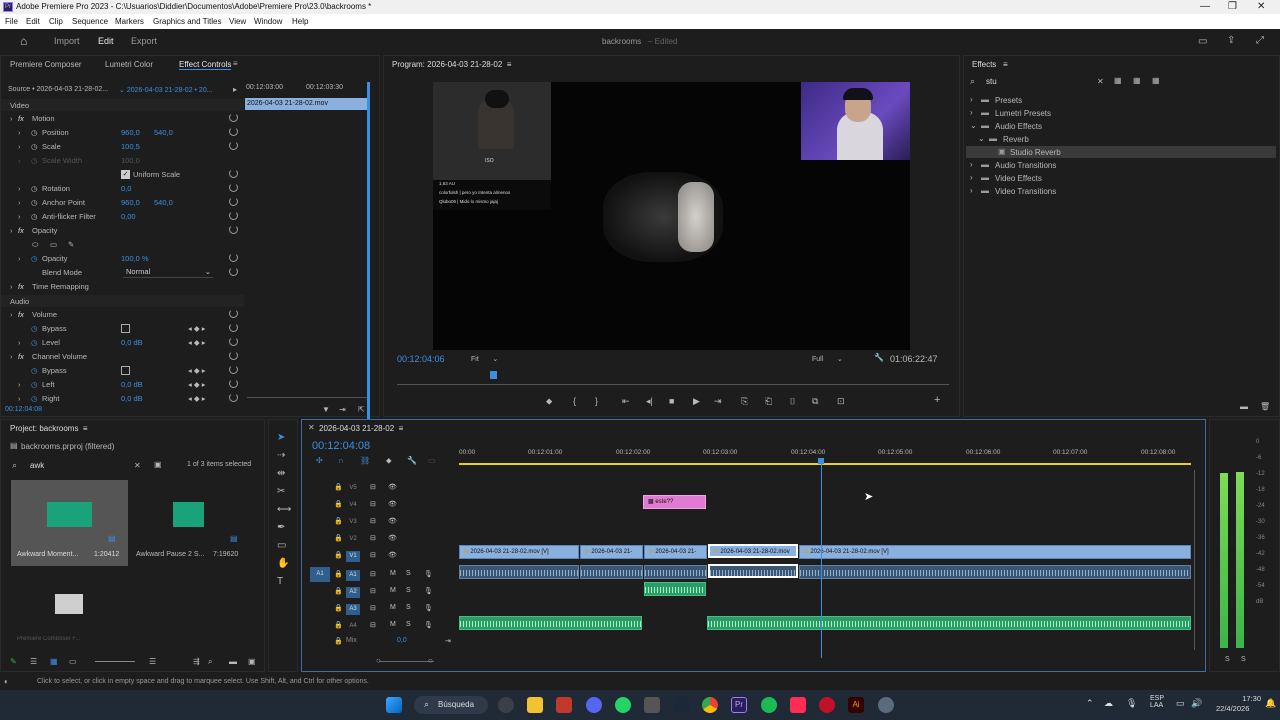  I want to click on network-icon: ▭, so click(1180, 703).